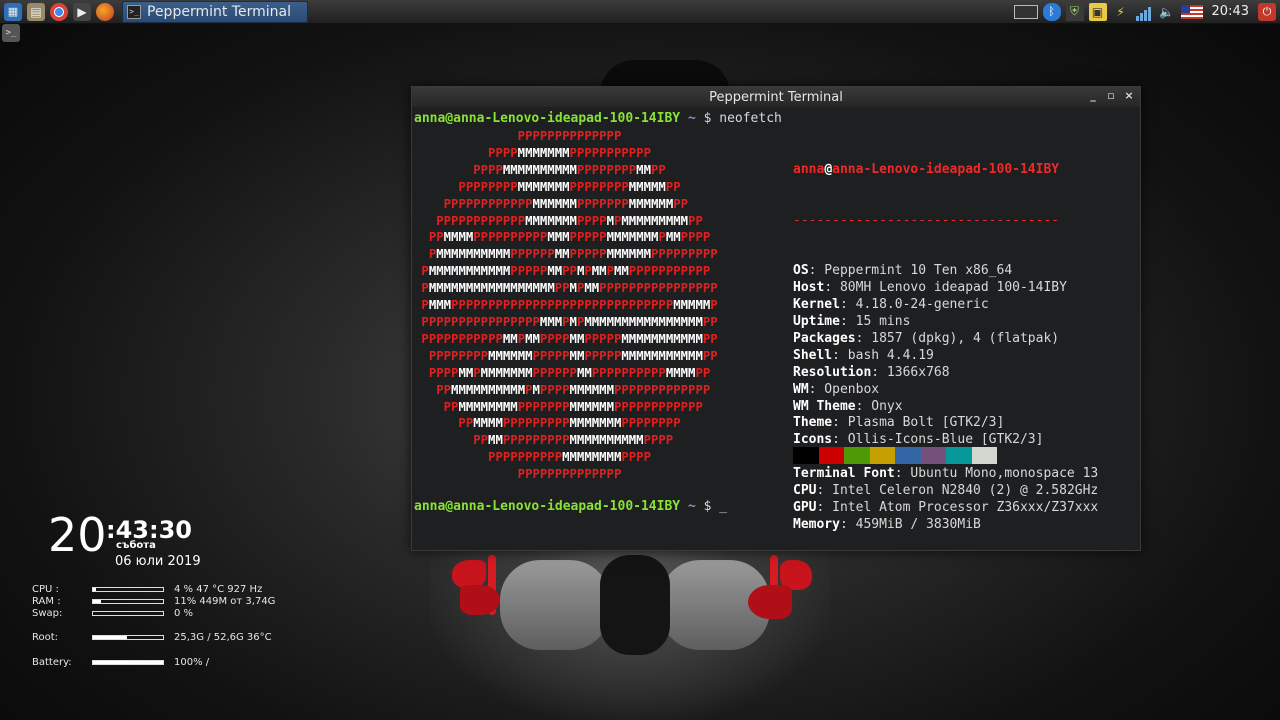 This screenshot has width=1280, height=720. What do you see at coordinates (46, 601) in the screenshot?
I see `conky-label: RAM :` at bounding box center [46, 601].